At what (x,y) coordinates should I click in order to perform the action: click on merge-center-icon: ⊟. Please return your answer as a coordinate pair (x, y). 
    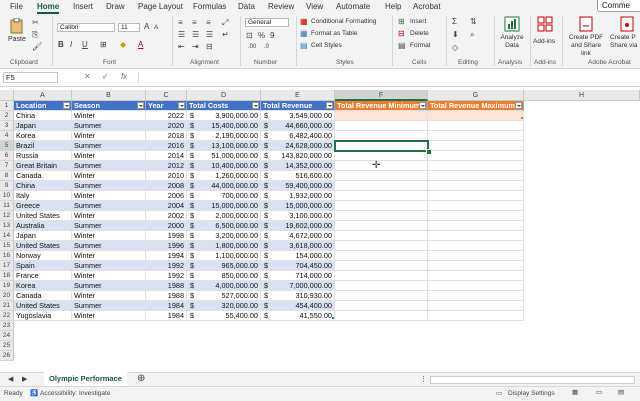
    Looking at the image, I should click on (209, 46).